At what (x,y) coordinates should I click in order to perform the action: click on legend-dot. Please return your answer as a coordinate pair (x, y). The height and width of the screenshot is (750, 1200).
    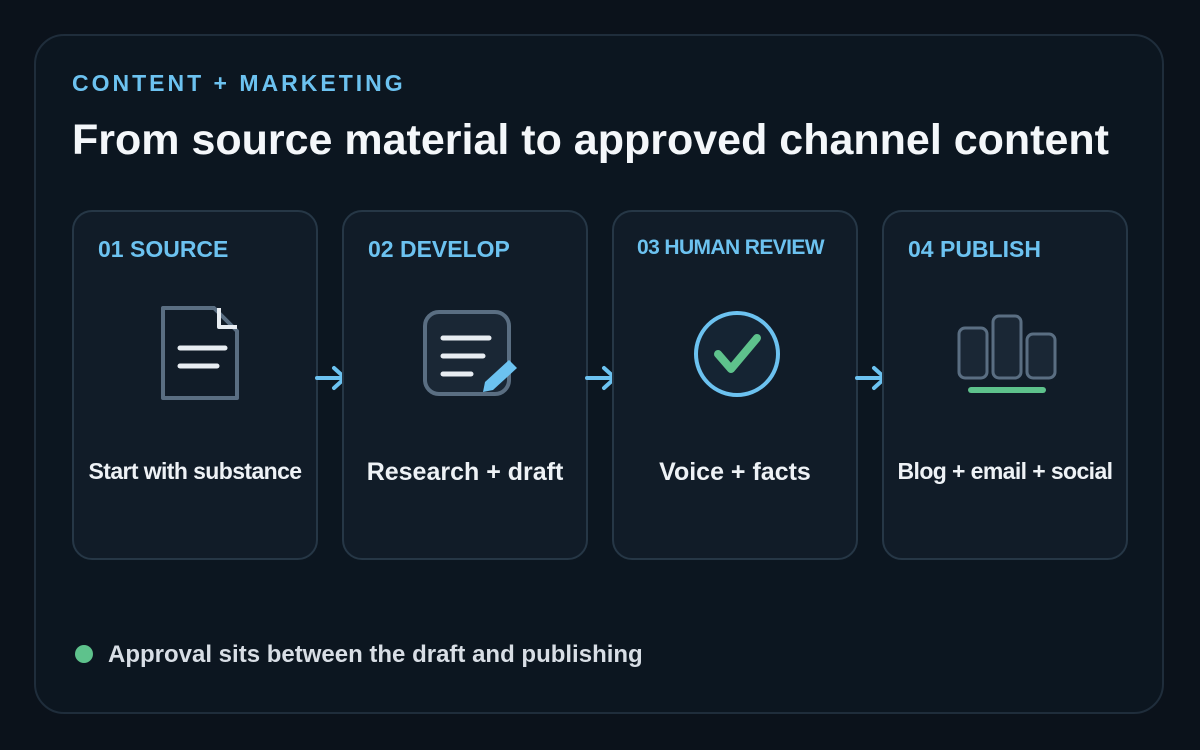
    Looking at the image, I should click on (84, 654).